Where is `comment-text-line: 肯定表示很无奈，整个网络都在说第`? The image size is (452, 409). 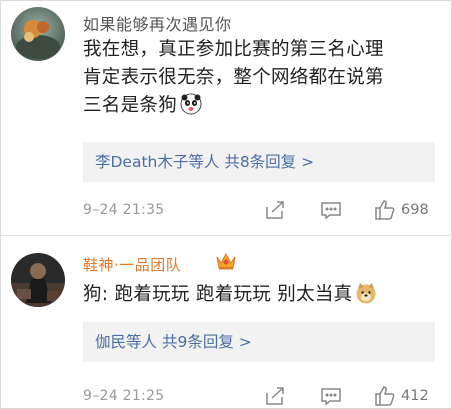
comment-text-line: 肯定表示很无奈，整个网络都在说第 is located at coordinates (233, 77).